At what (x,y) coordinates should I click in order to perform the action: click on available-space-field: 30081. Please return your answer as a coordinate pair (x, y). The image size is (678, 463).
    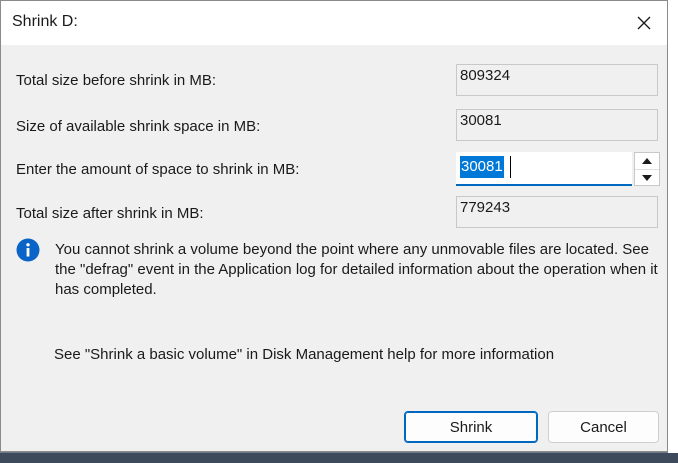
    Looking at the image, I should click on (557, 125).